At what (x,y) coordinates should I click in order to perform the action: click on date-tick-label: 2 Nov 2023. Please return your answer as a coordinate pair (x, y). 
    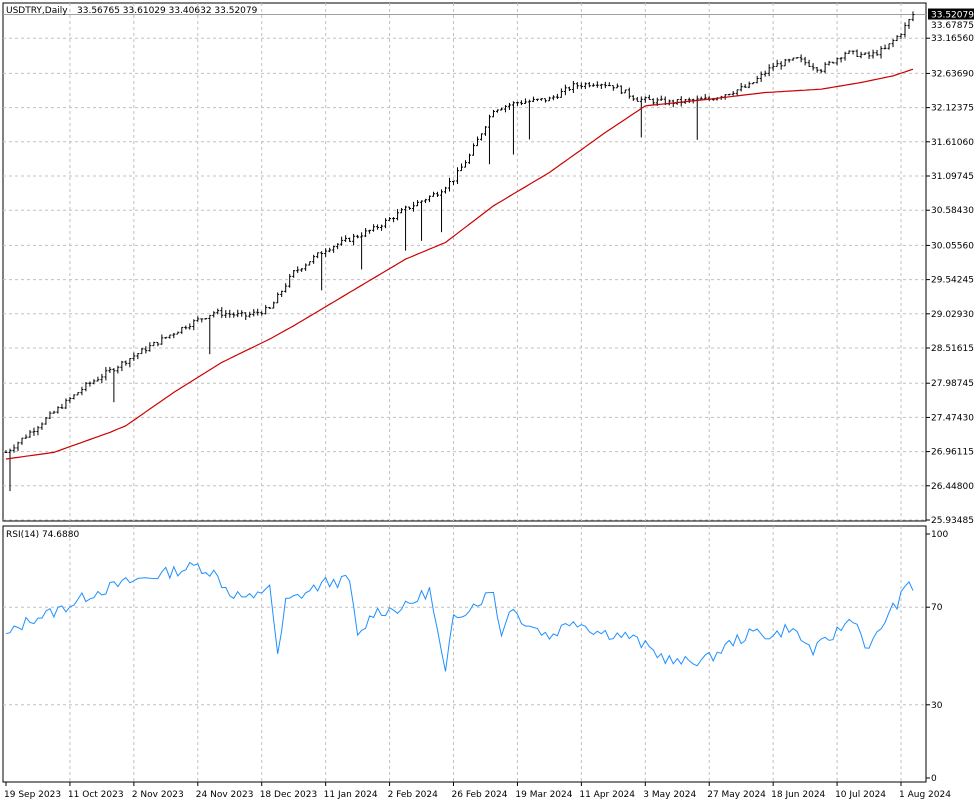
    Looking at the image, I should click on (158, 795).